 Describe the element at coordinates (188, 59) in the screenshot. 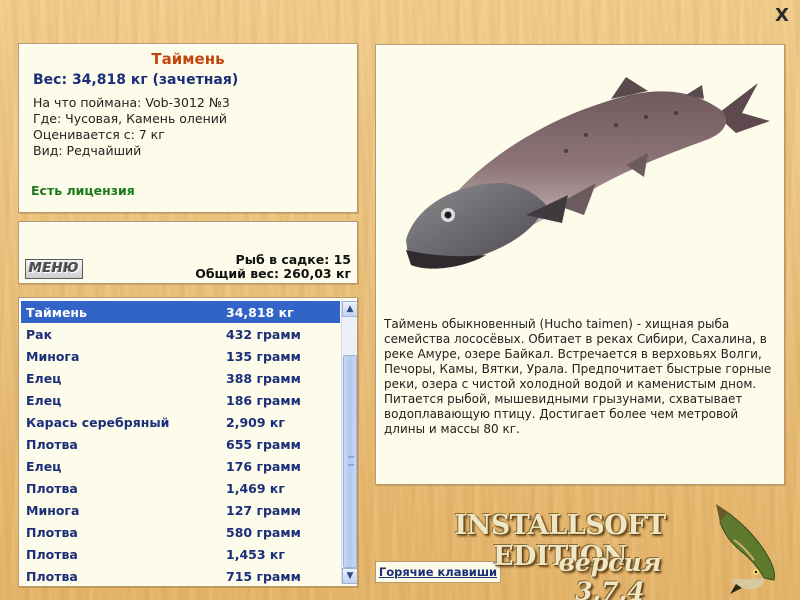

I see `fish-title: Таймень` at that location.